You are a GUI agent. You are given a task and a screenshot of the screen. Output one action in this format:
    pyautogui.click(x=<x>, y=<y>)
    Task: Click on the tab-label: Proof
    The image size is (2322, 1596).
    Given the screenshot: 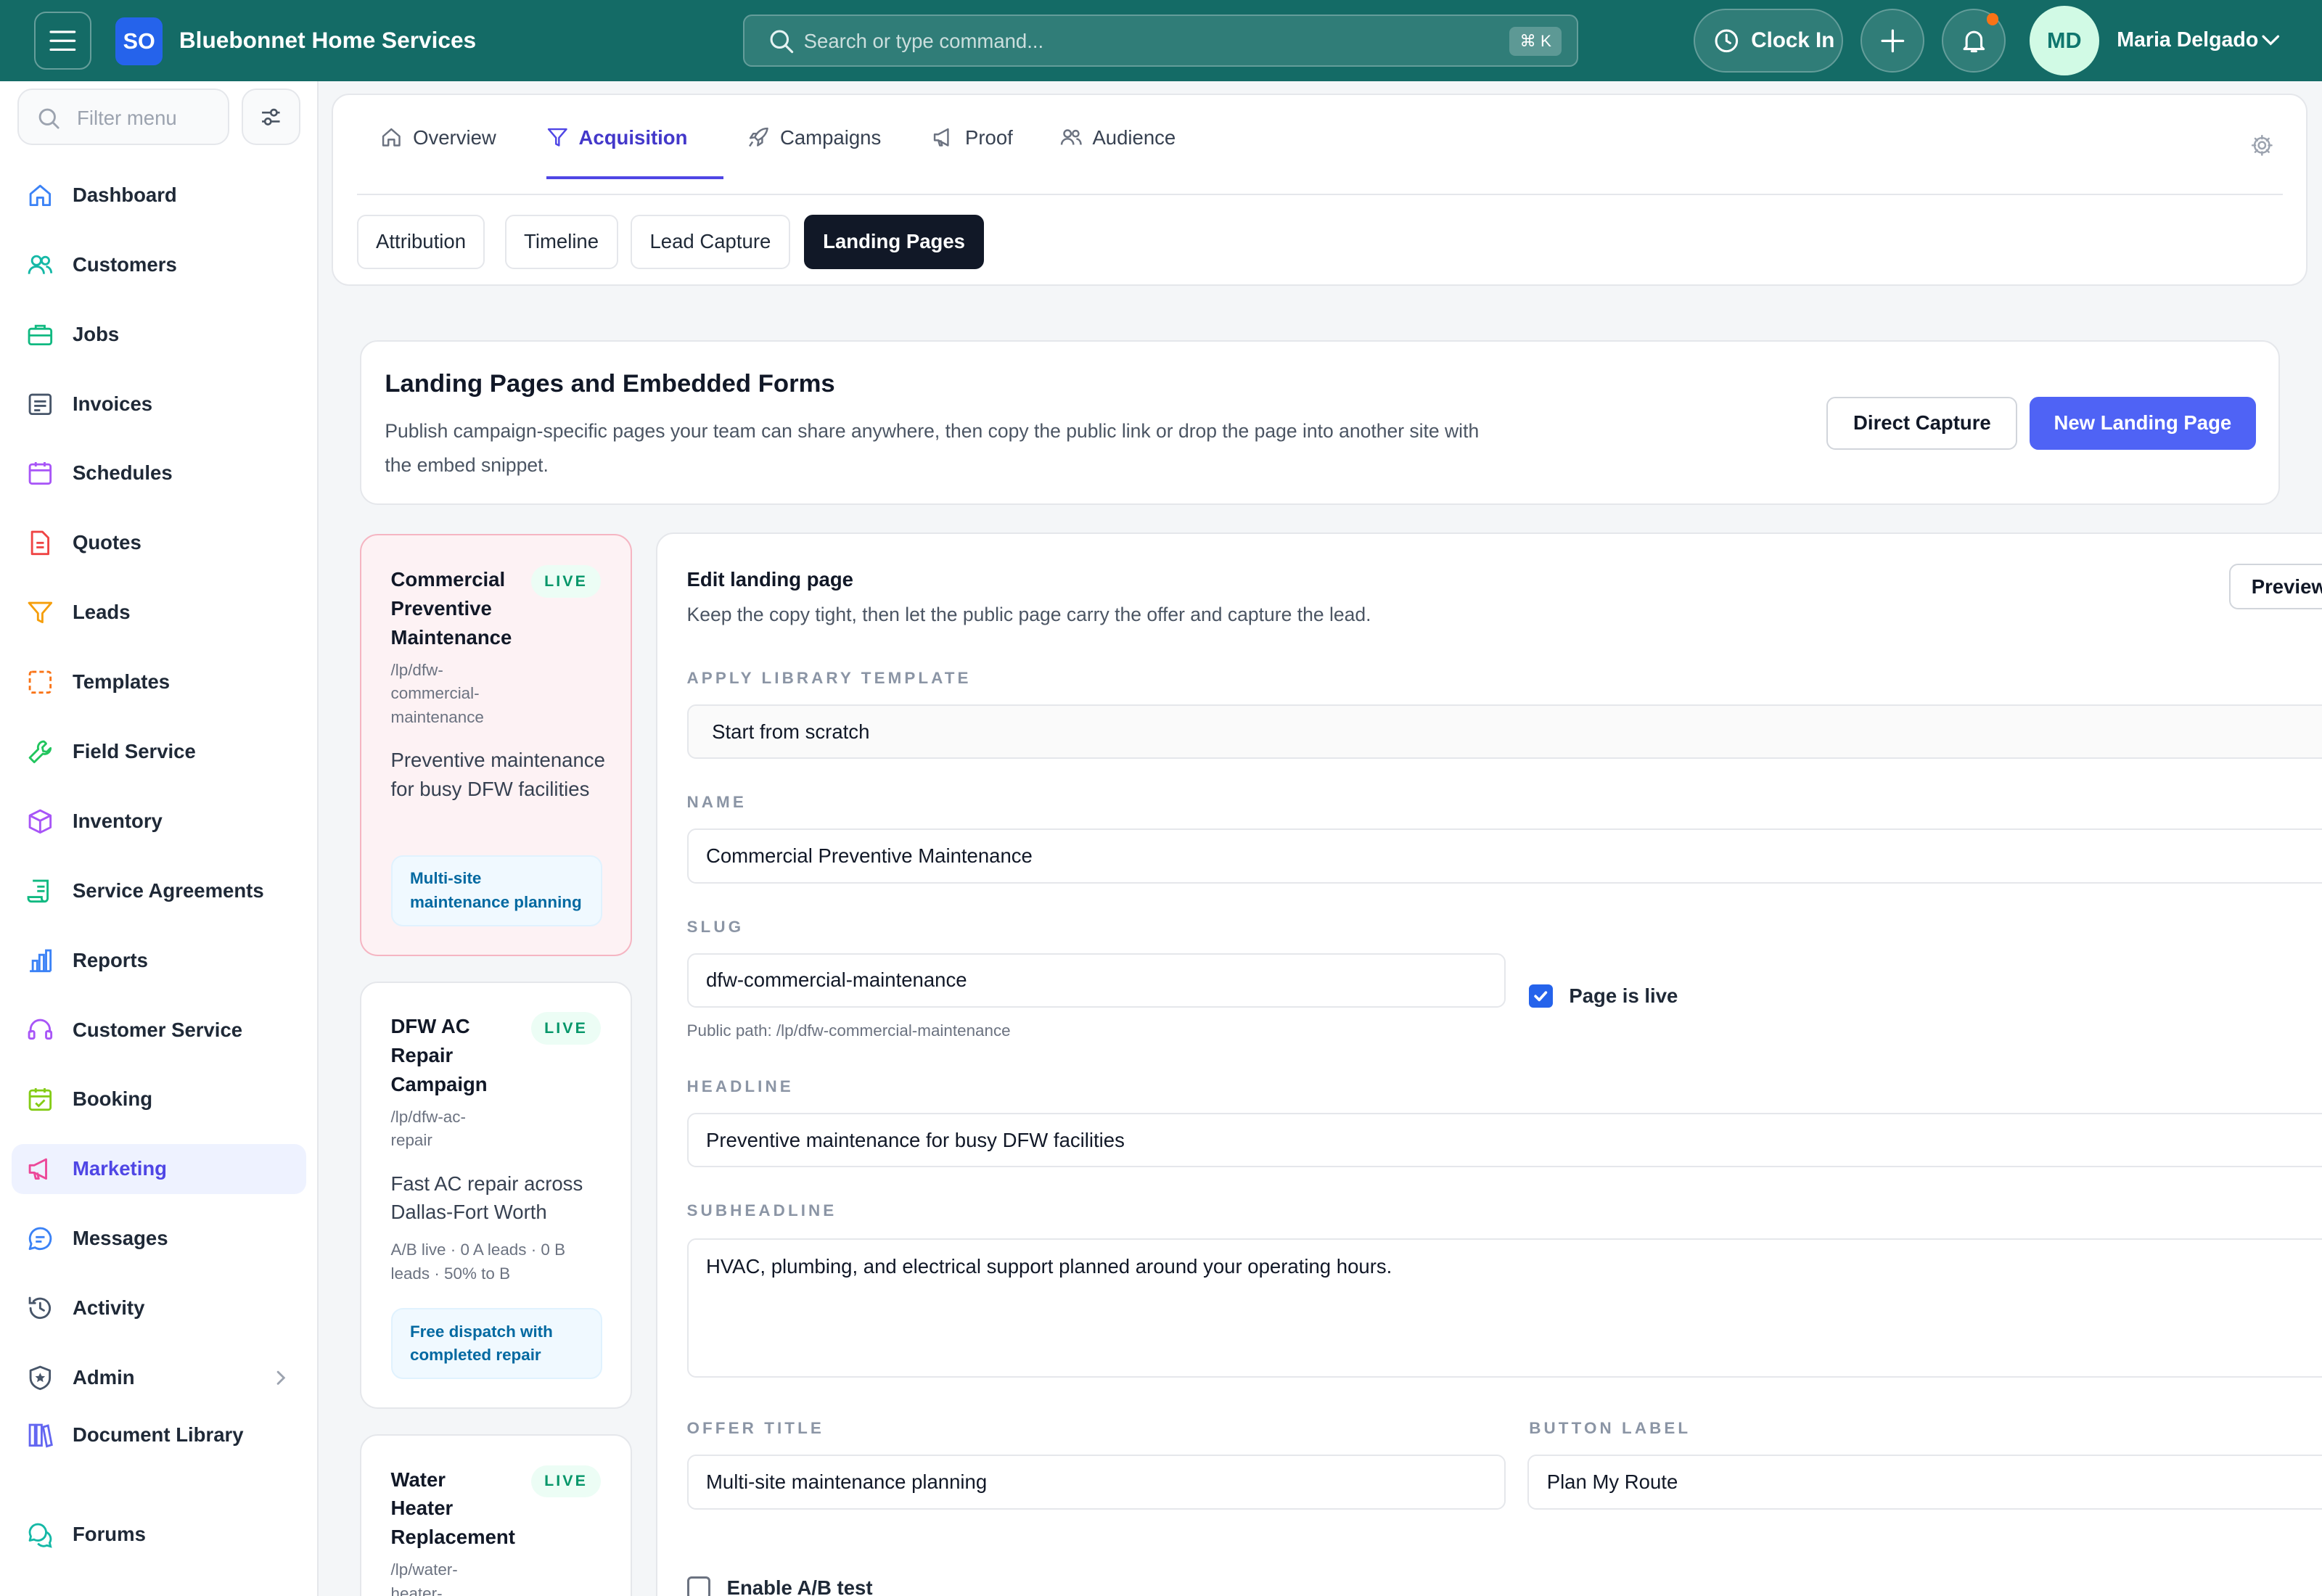 What is the action you would take?
    pyautogui.click(x=989, y=137)
    